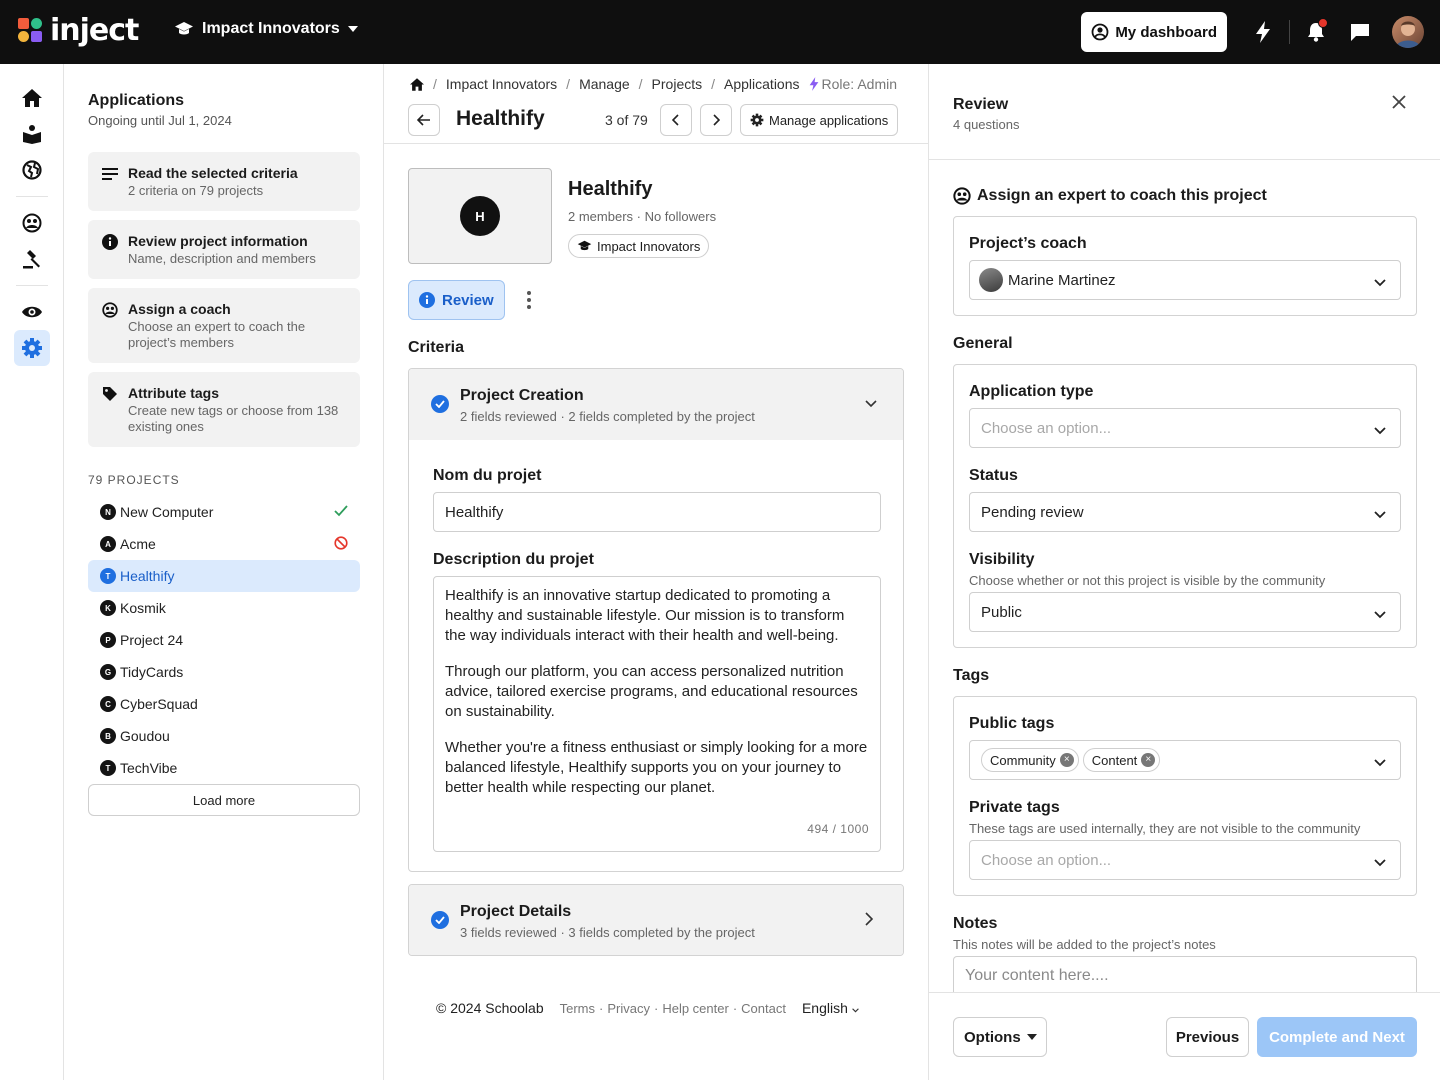  I want to click on project-name-field: Healthify, so click(657, 512).